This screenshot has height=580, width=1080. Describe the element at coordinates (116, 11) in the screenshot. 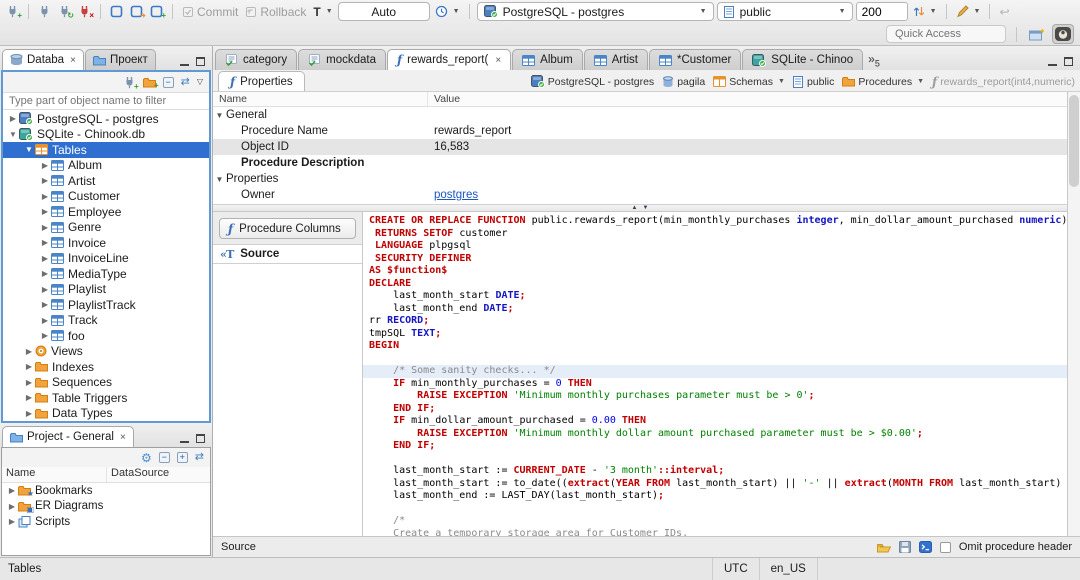

I see `sql-editor-button` at that location.